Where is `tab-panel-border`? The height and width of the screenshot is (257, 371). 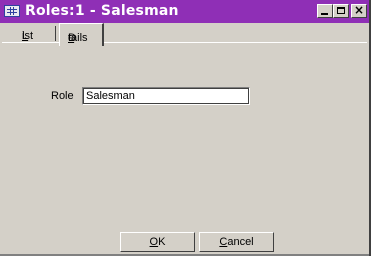 tab-panel-border is located at coordinates (184, 42).